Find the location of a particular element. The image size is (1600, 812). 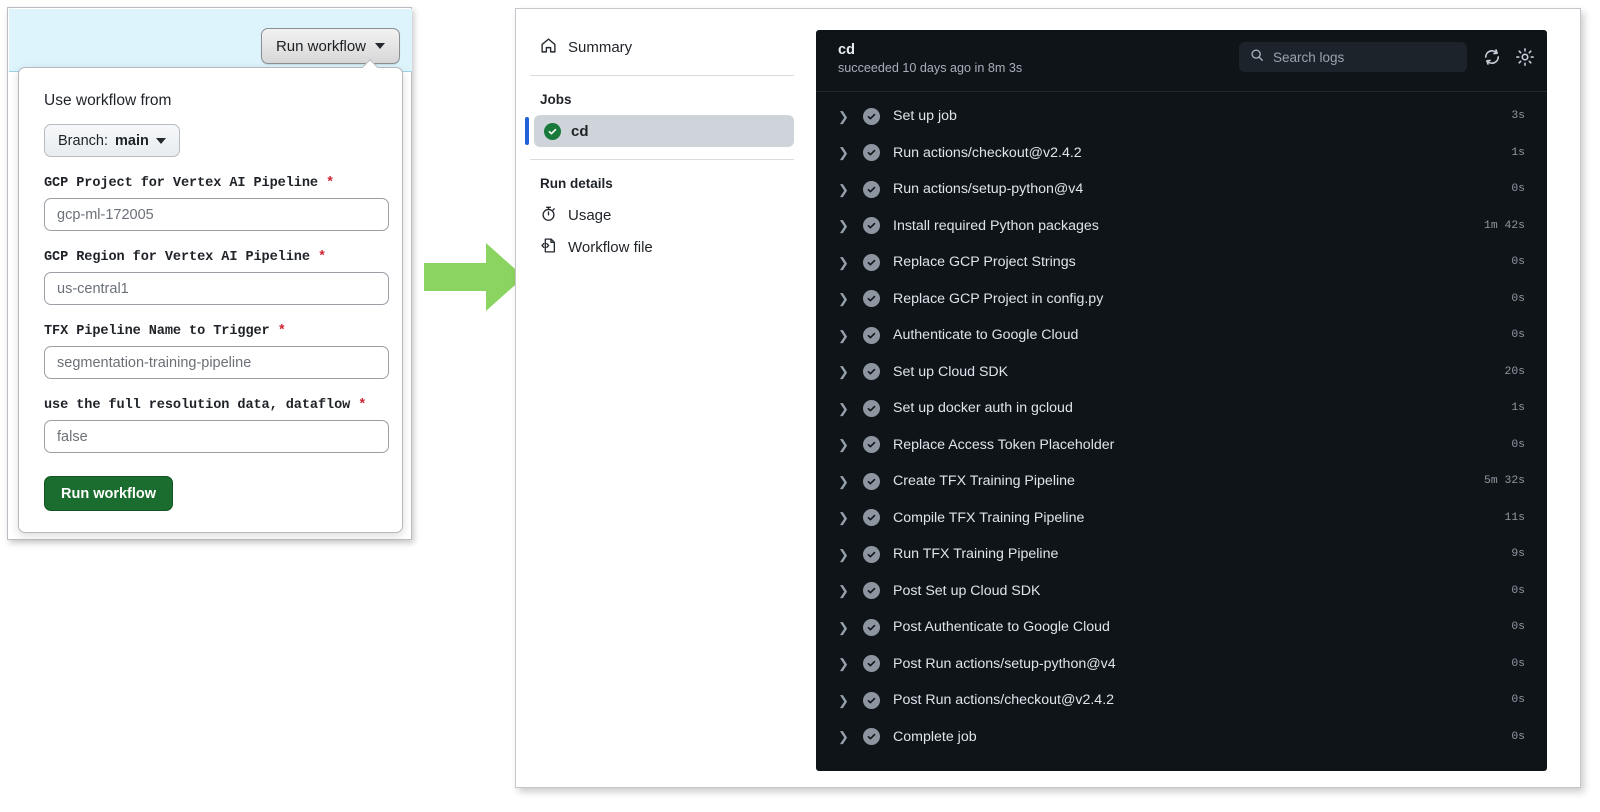

field-label: TFX Pipeline Name to Trigger * is located at coordinates (210, 331).